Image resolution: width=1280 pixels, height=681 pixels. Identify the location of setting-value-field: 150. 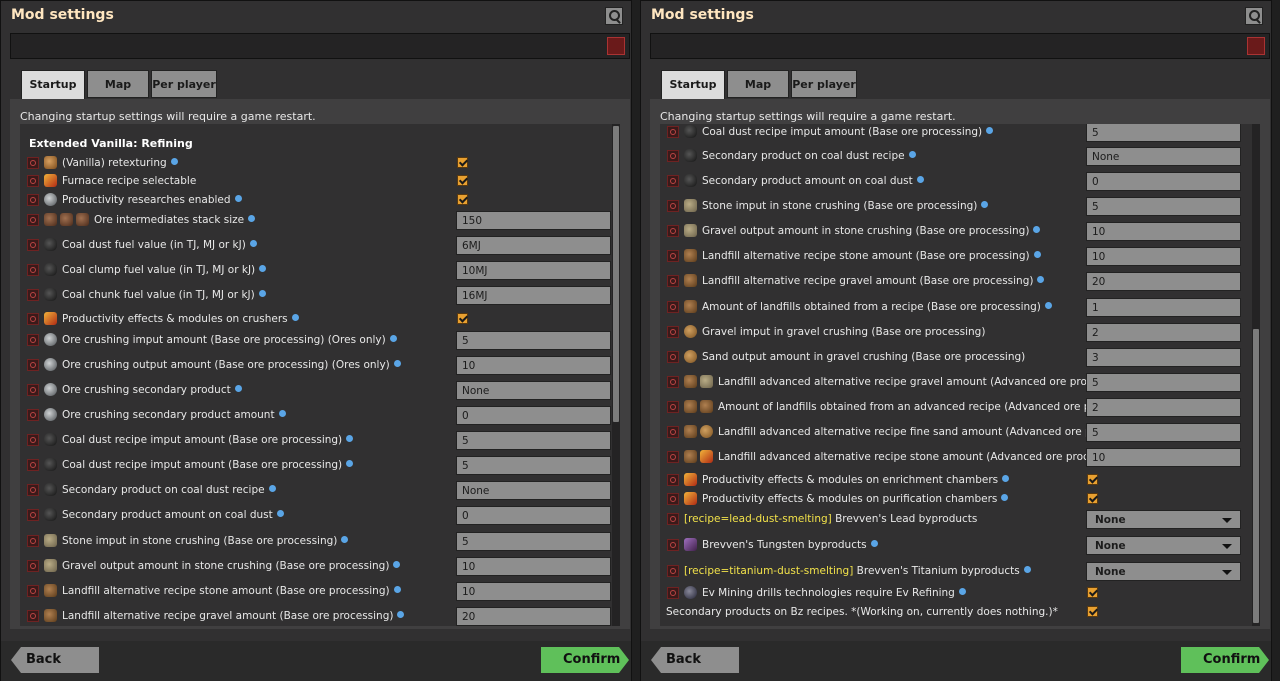
(533, 220).